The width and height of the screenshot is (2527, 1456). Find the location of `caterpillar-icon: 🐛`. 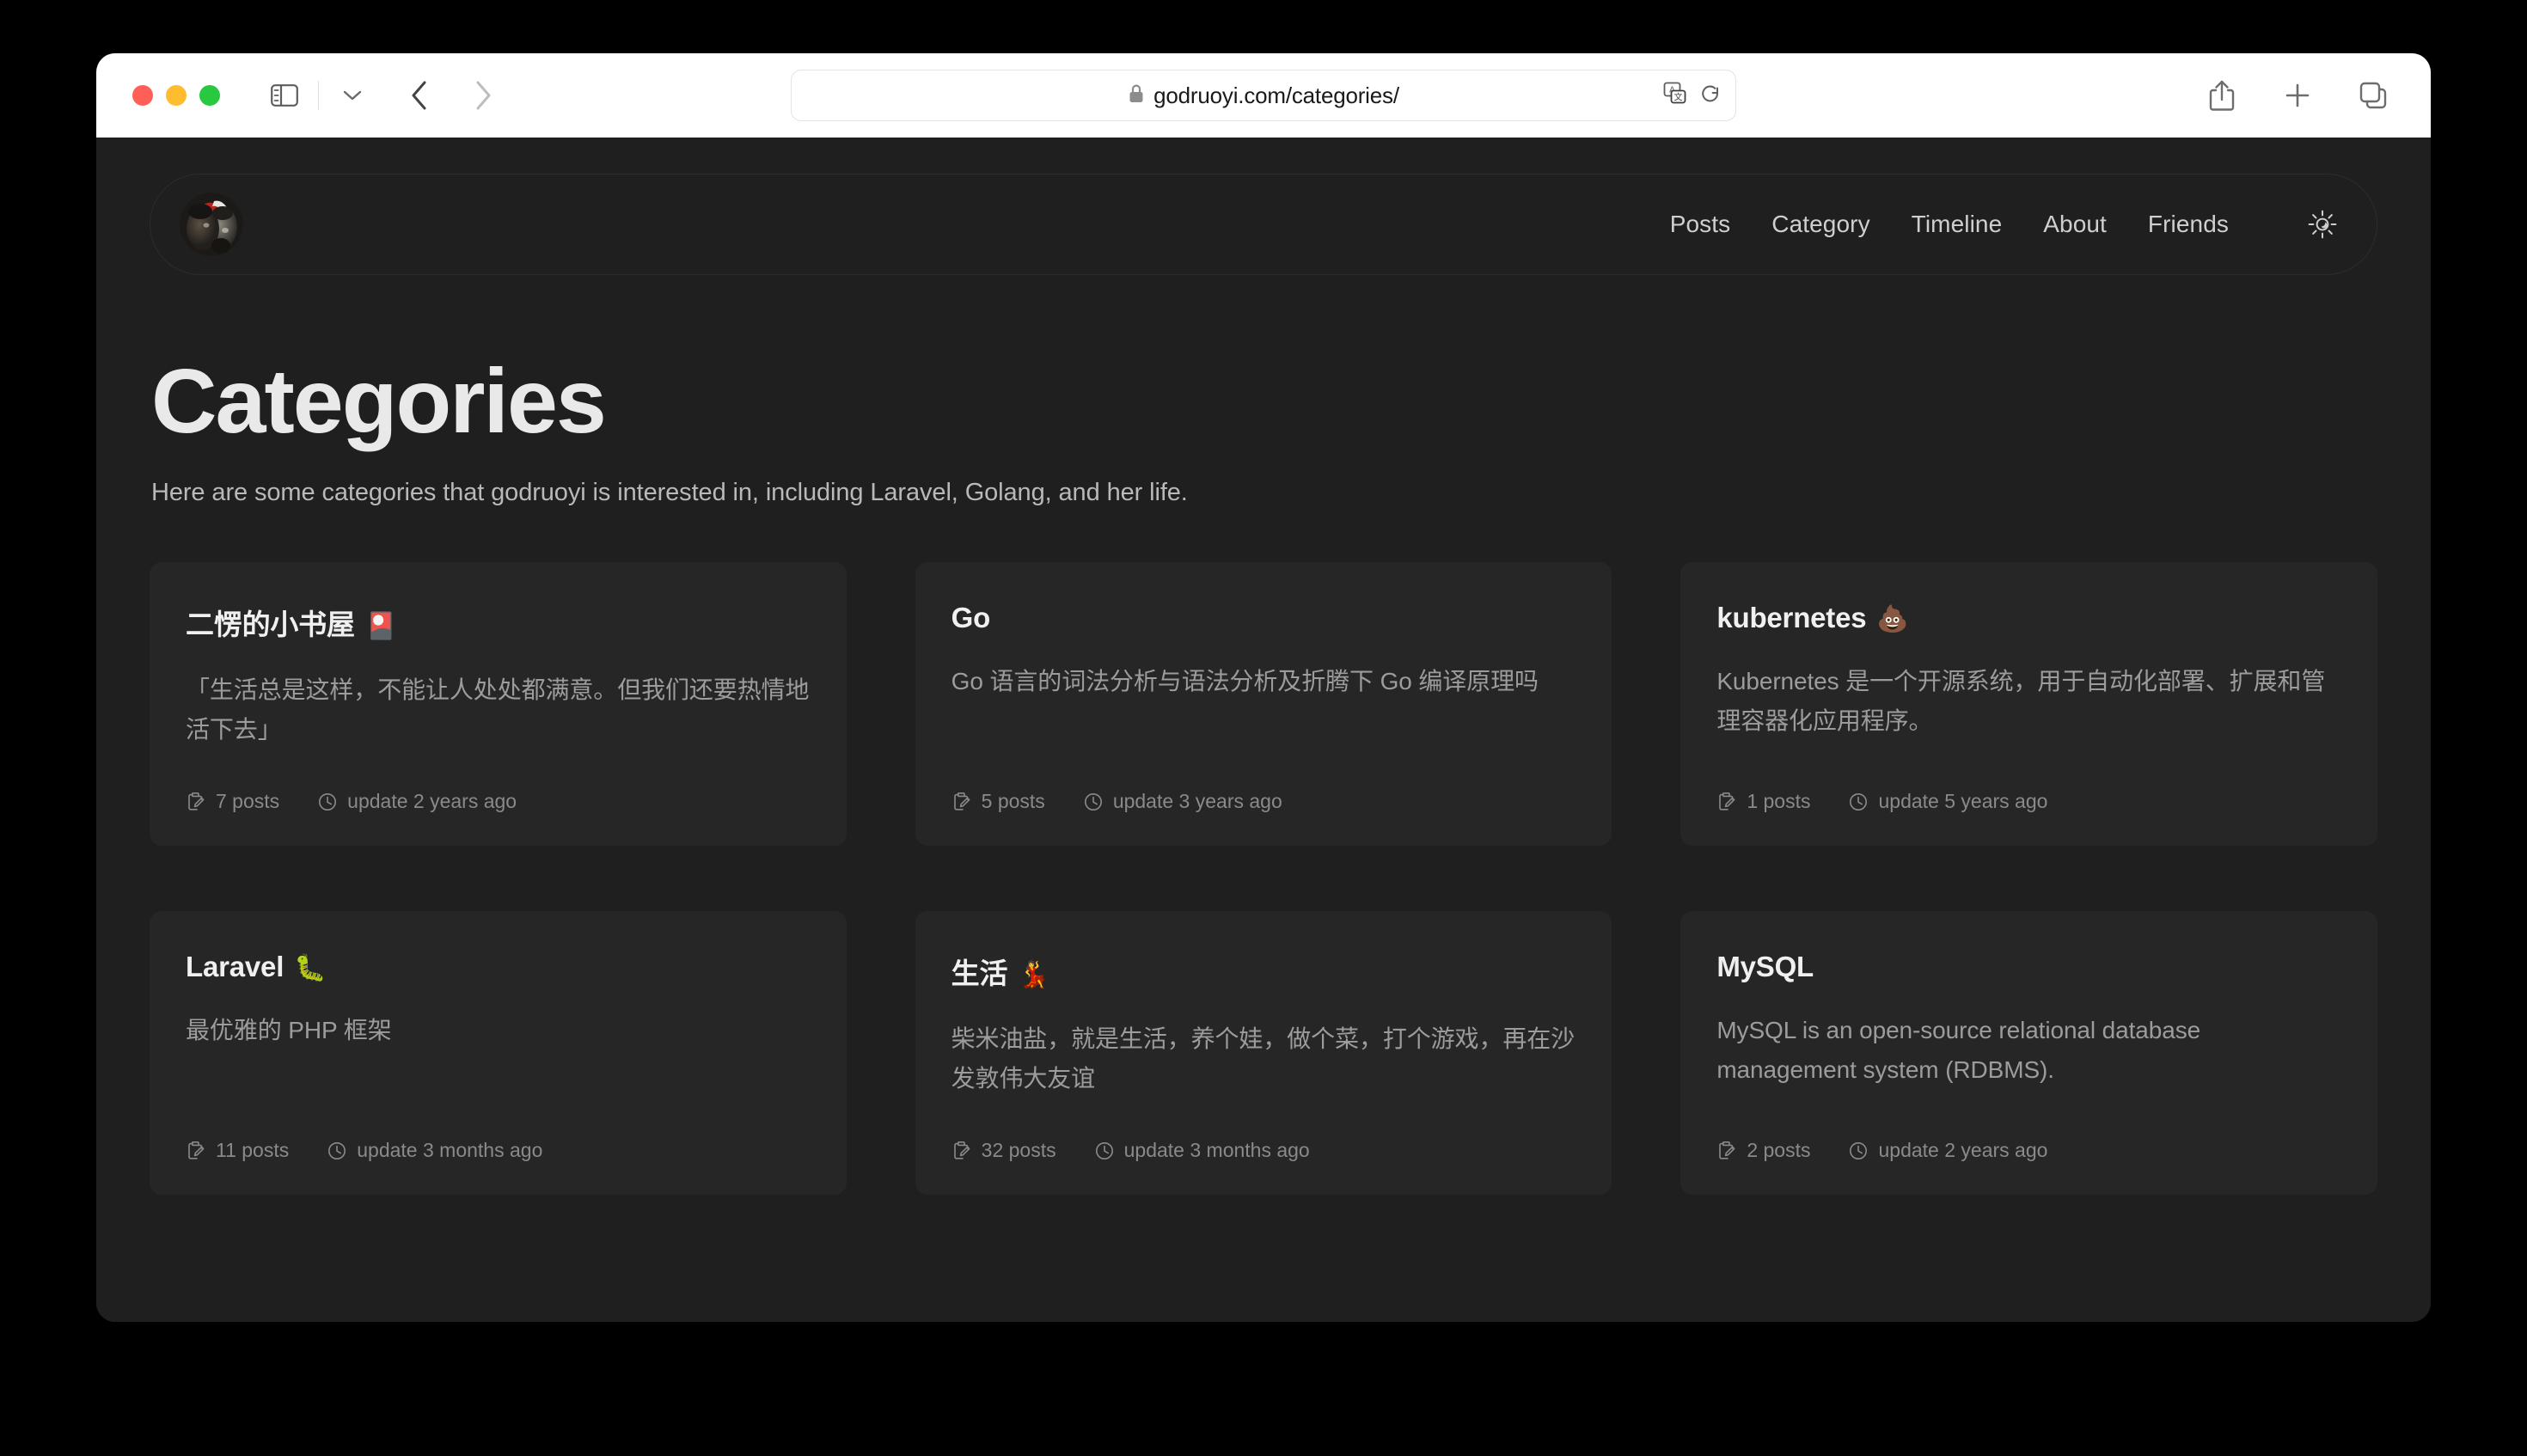

caterpillar-icon: 🐛 is located at coordinates (310, 968).